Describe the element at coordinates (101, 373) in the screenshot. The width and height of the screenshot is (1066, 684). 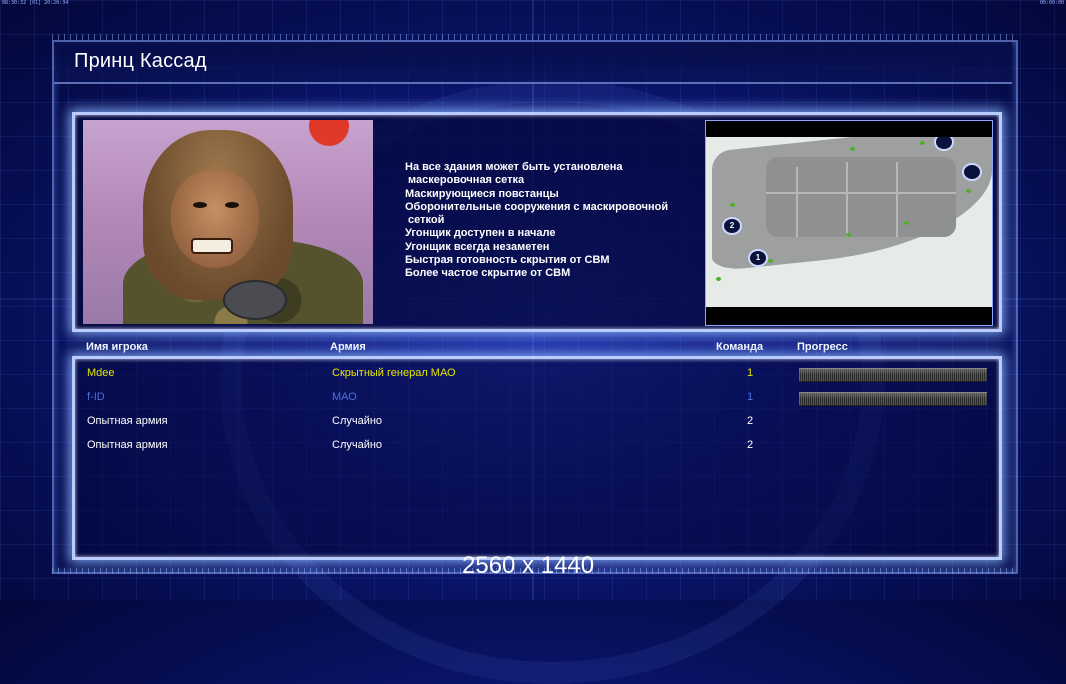
I see `player-name: Mdee` at that location.